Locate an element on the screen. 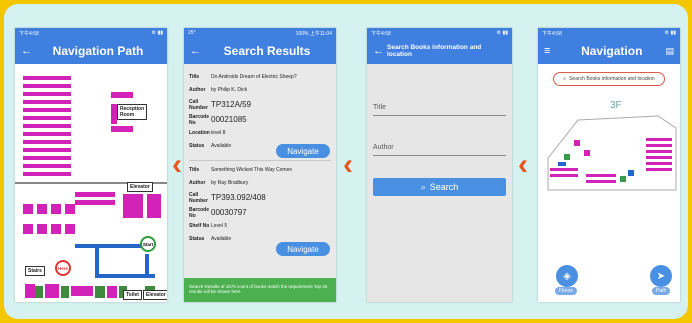 The image size is (692, 323). book-location: level 8 is located at coordinates (218, 132).